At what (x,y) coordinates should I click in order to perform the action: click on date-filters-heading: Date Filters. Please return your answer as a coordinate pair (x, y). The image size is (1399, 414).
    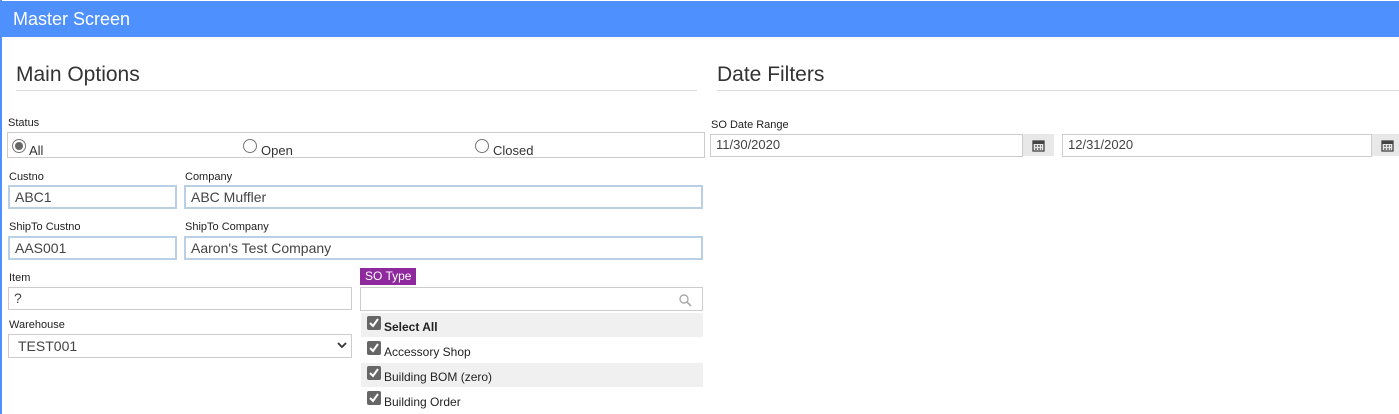
    Looking at the image, I should click on (771, 74).